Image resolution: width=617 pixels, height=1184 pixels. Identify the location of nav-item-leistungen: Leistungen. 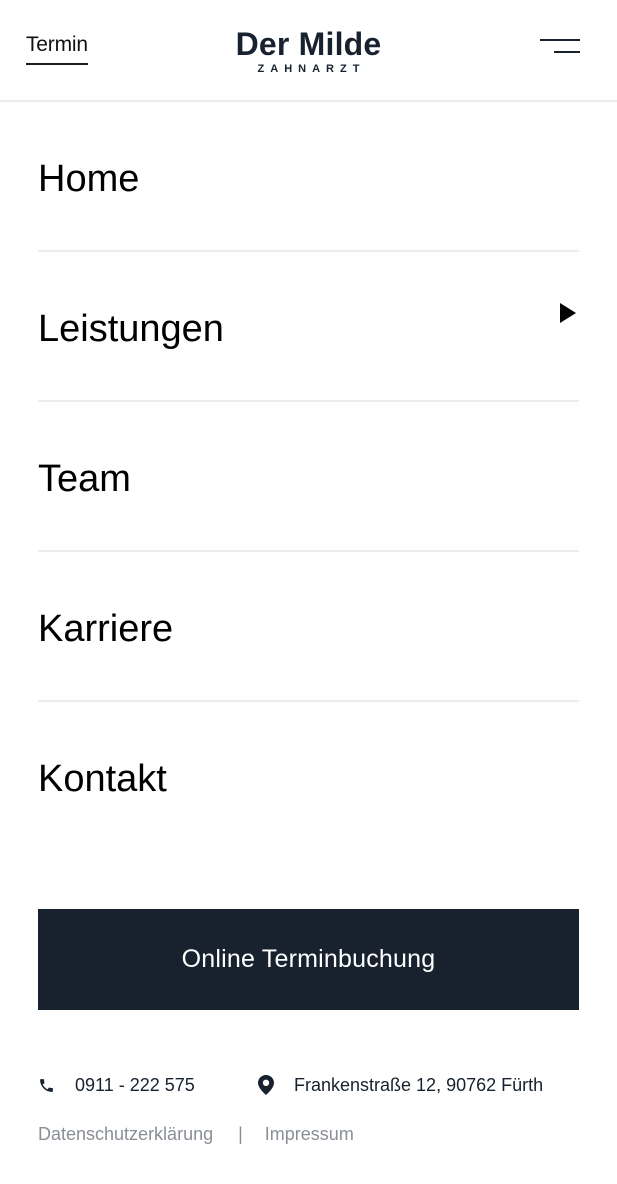
(308, 327).